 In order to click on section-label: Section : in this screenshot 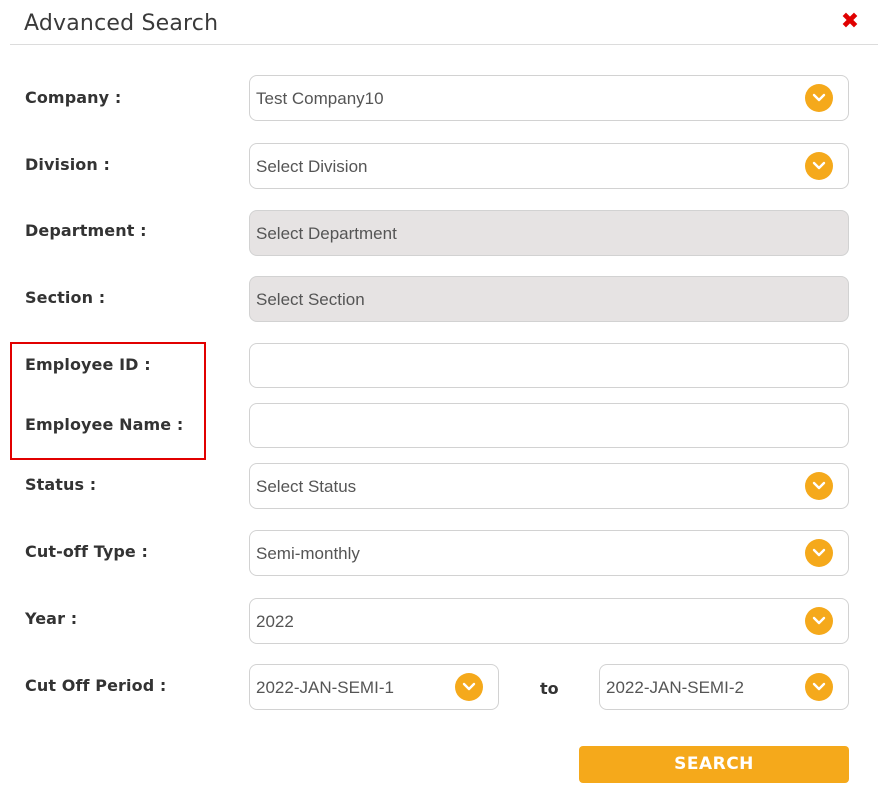, I will do `click(65, 297)`.